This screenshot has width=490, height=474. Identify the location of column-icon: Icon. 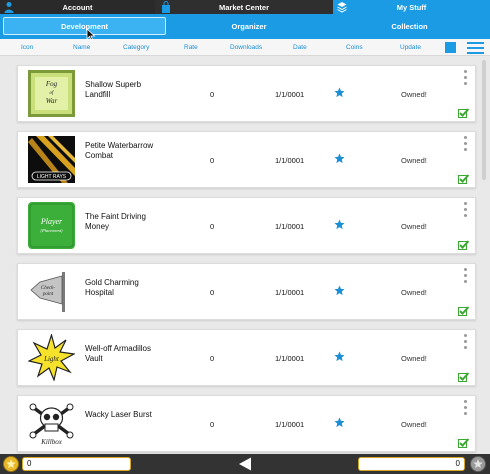
(27, 47).